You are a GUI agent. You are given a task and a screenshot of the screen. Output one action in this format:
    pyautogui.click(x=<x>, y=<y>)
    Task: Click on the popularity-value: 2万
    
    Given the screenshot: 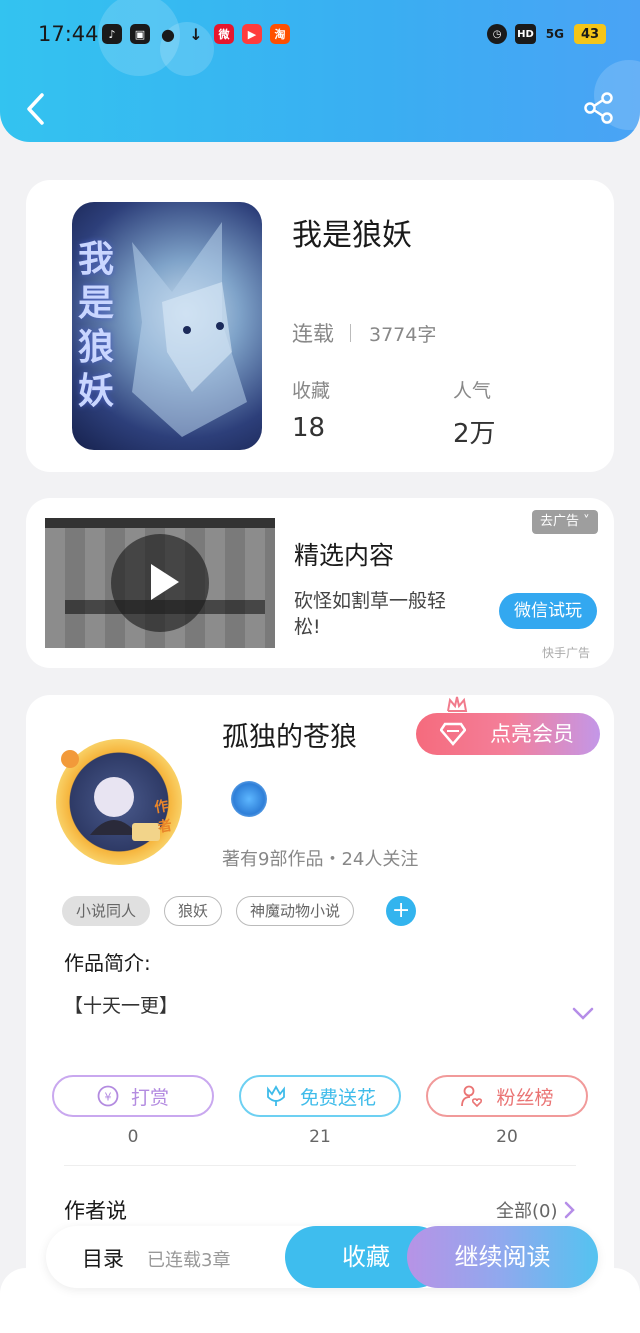 What is the action you would take?
    pyautogui.click(x=474, y=434)
    